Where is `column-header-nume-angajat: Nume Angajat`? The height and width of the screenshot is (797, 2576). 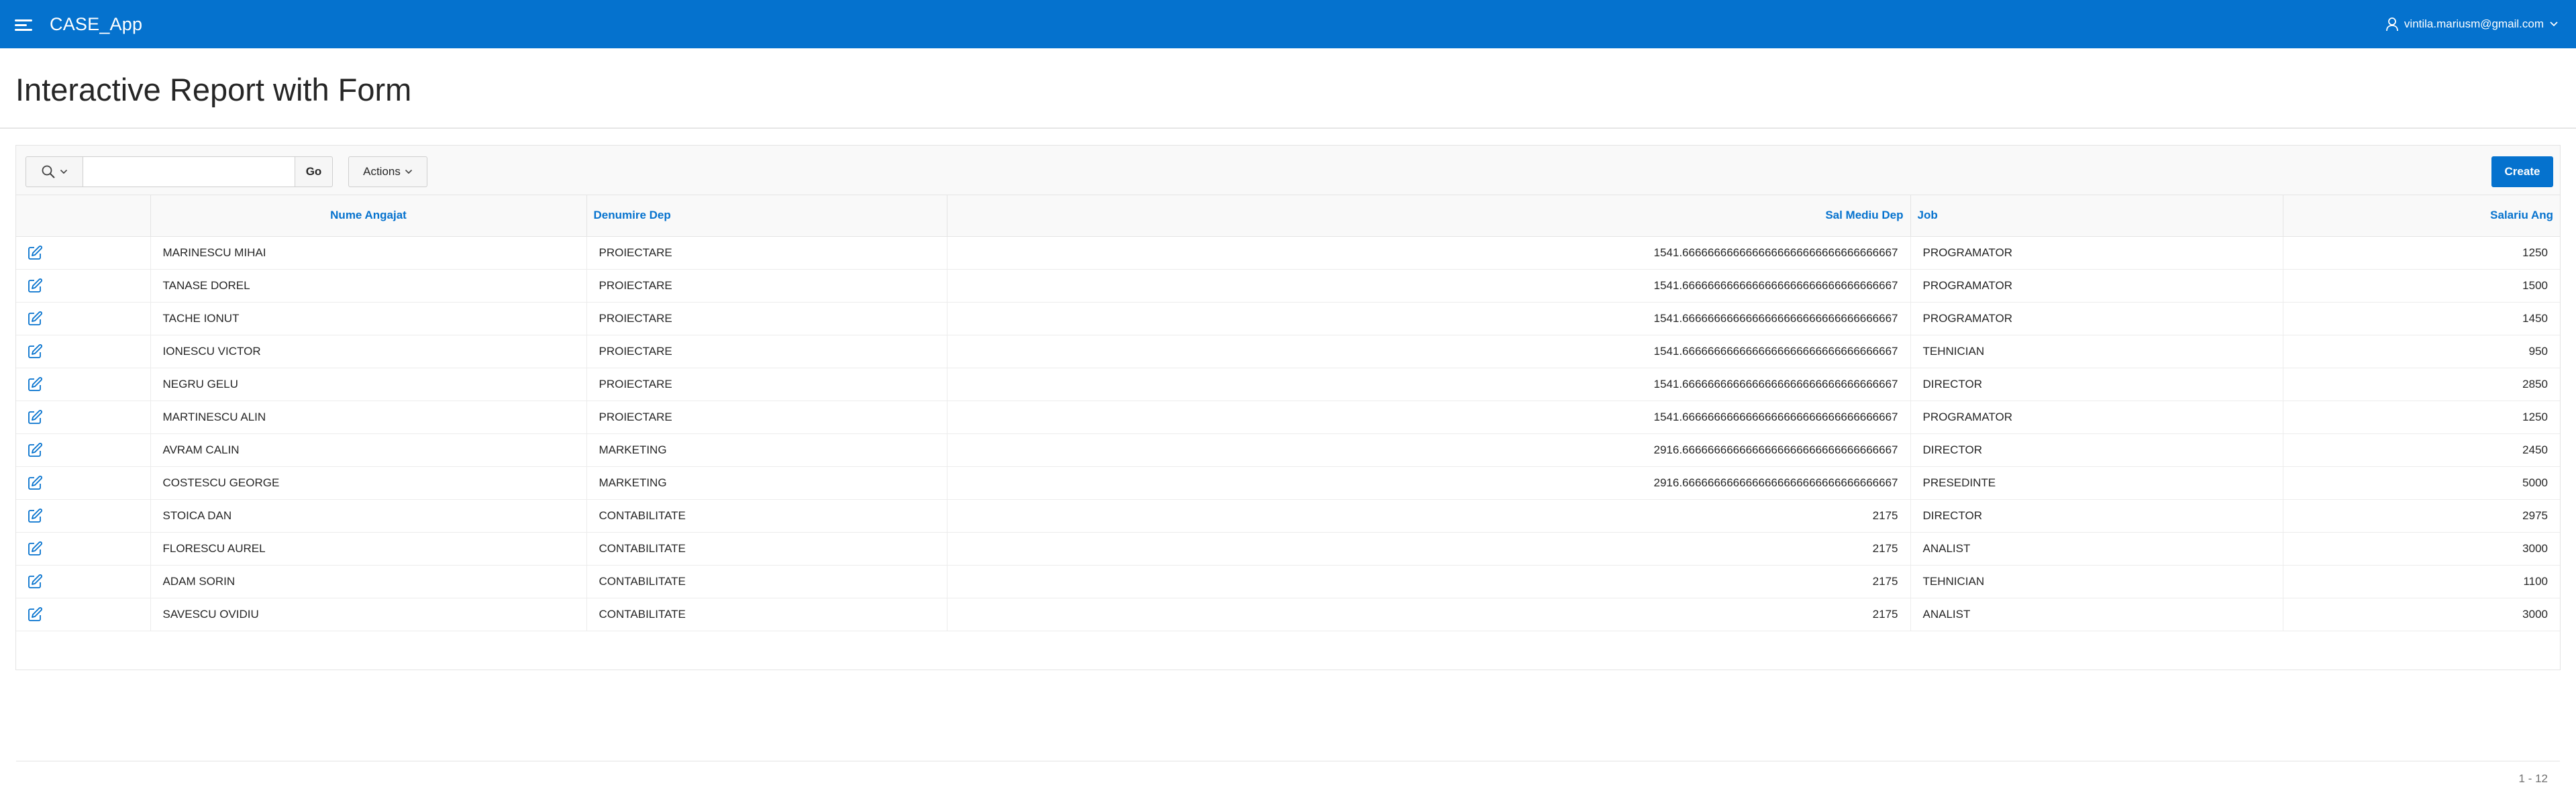 column-header-nume-angajat: Nume Angajat is located at coordinates (368, 216).